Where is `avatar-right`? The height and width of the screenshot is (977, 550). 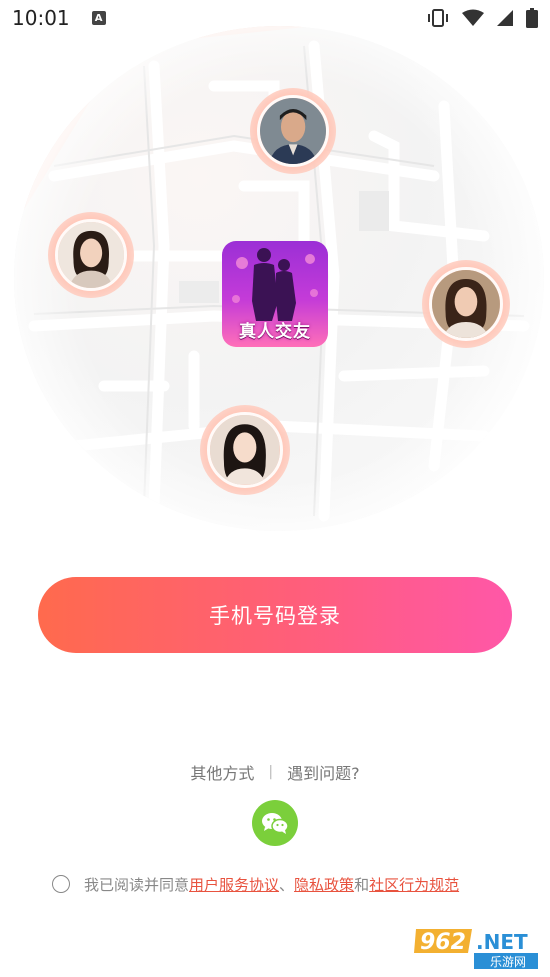
avatar-right is located at coordinates (466, 304).